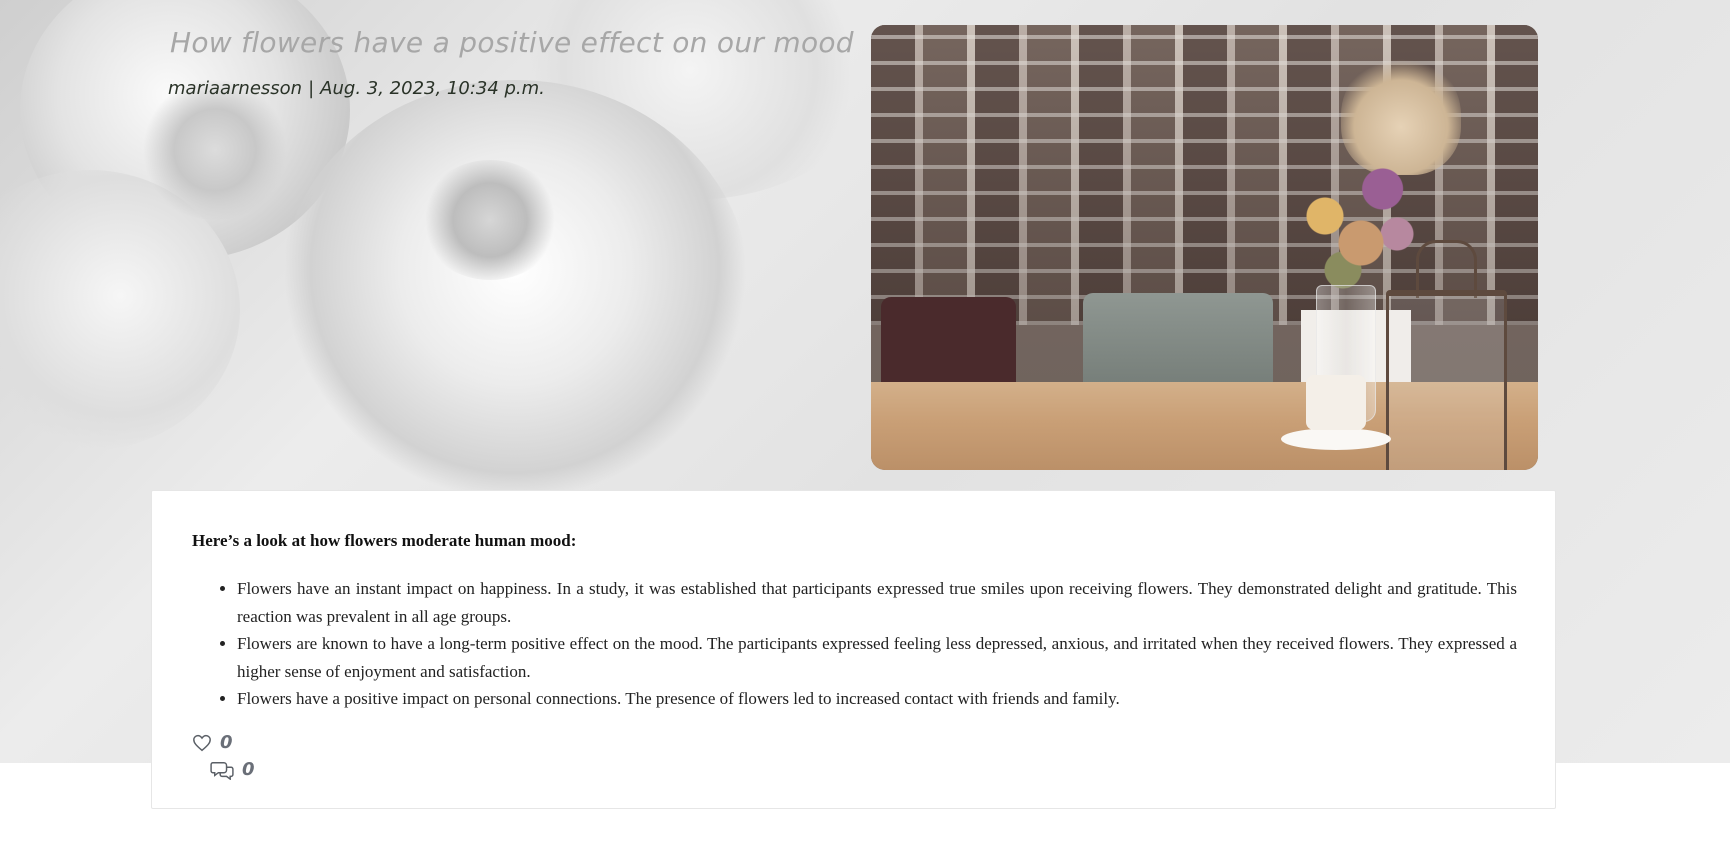 This screenshot has height=846, width=1730. Describe the element at coordinates (1336, 402) in the screenshot. I see `candle` at that location.